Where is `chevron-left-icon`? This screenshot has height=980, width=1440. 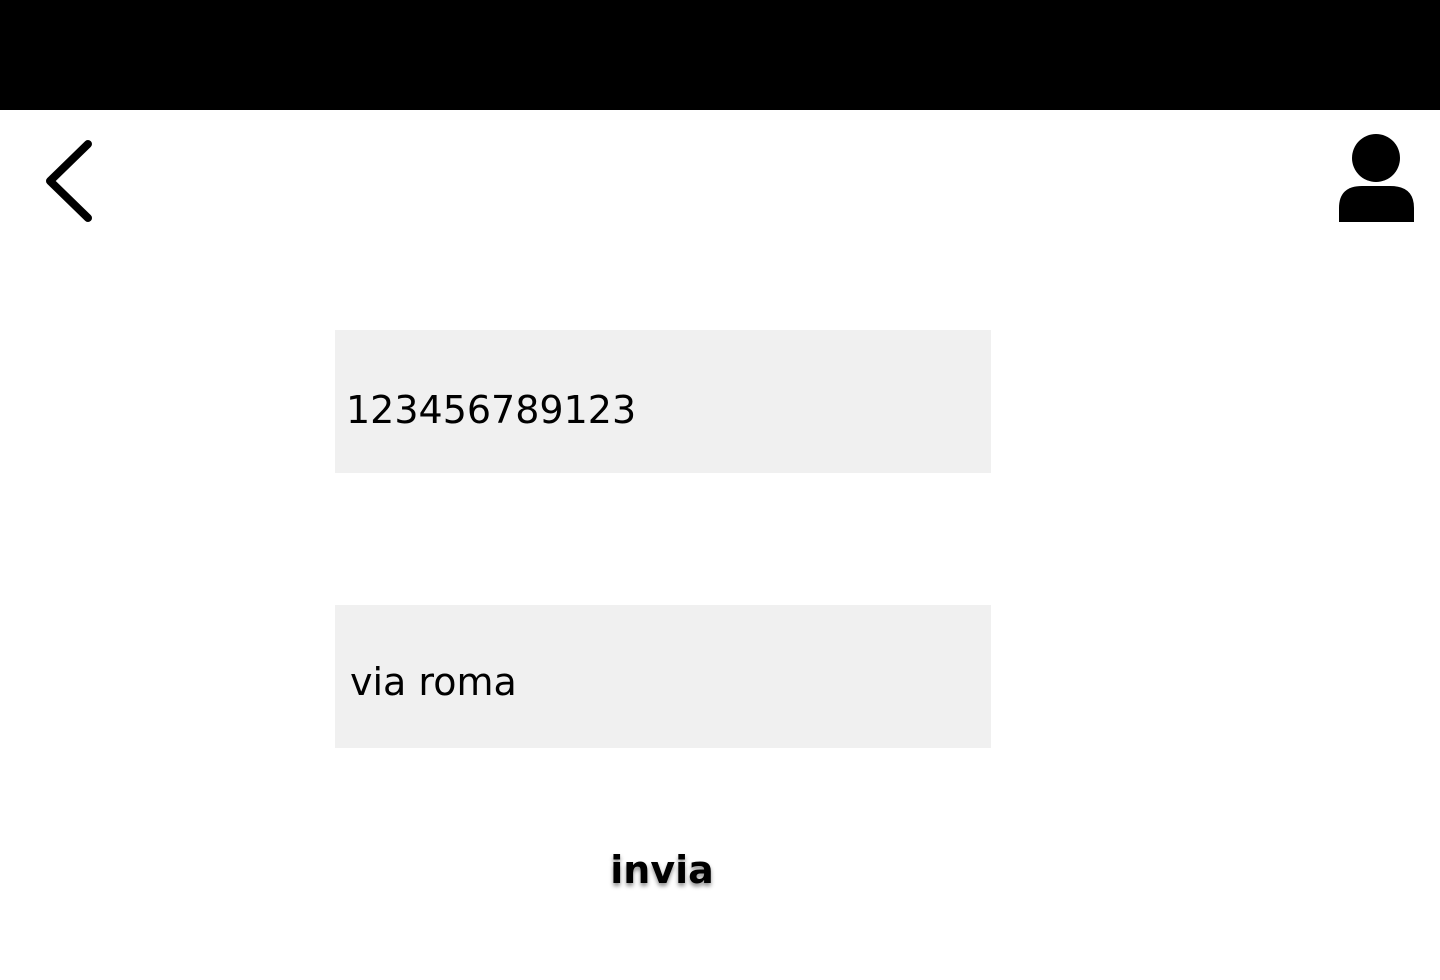
chevron-left-icon is located at coordinates (69, 181).